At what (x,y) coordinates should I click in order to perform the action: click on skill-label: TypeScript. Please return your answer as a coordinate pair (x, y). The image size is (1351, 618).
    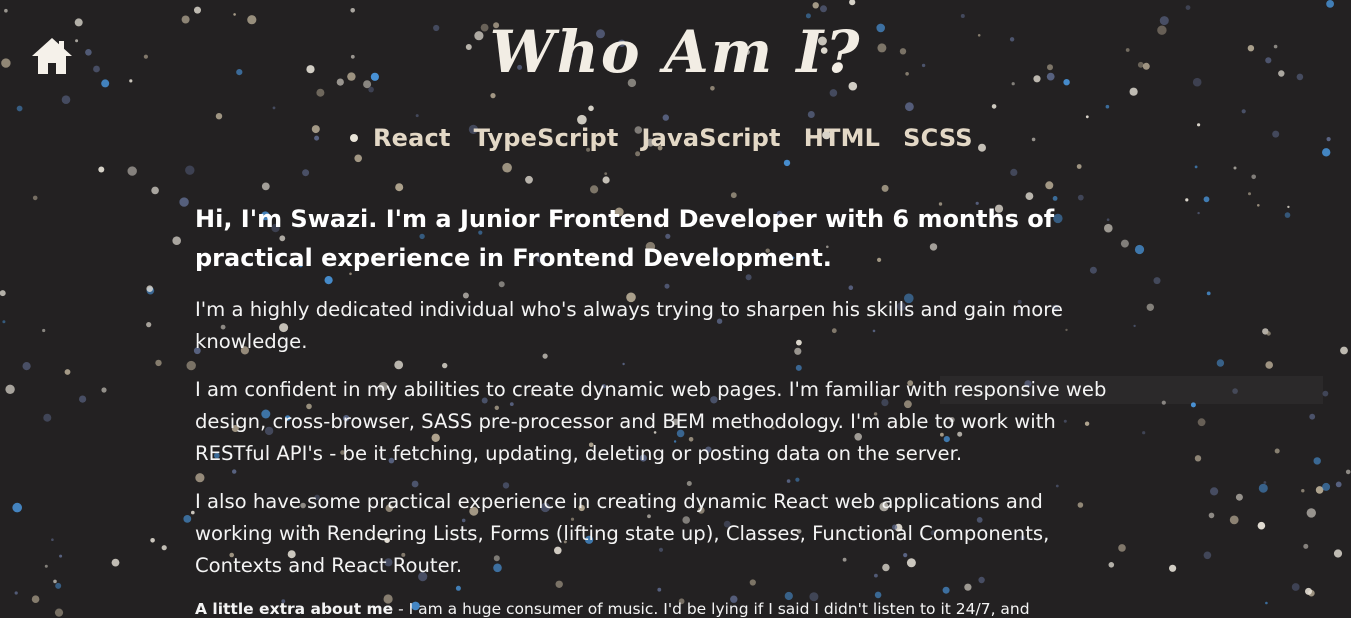
    Looking at the image, I should click on (546, 138).